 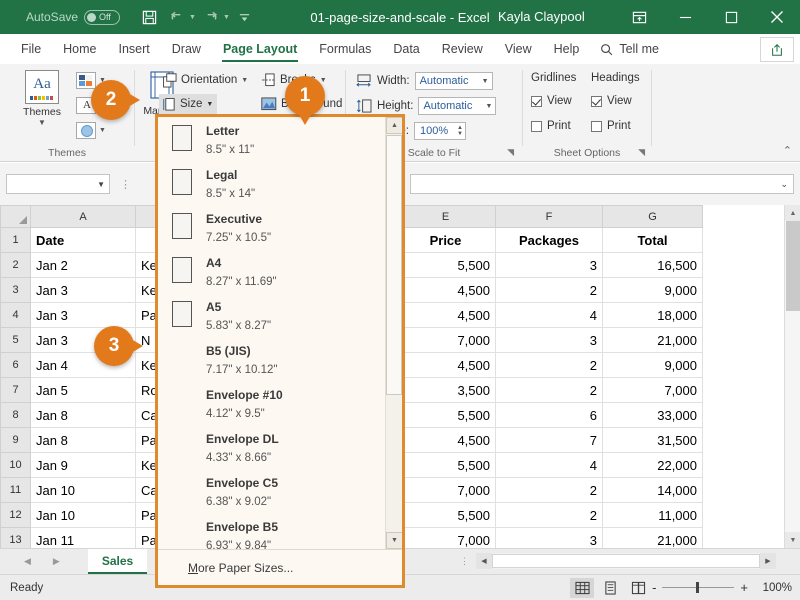 What do you see at coordinates (83, 315) in the screenshot?
I see `cell-date: Jan 3` at bounding box center [83, 315].